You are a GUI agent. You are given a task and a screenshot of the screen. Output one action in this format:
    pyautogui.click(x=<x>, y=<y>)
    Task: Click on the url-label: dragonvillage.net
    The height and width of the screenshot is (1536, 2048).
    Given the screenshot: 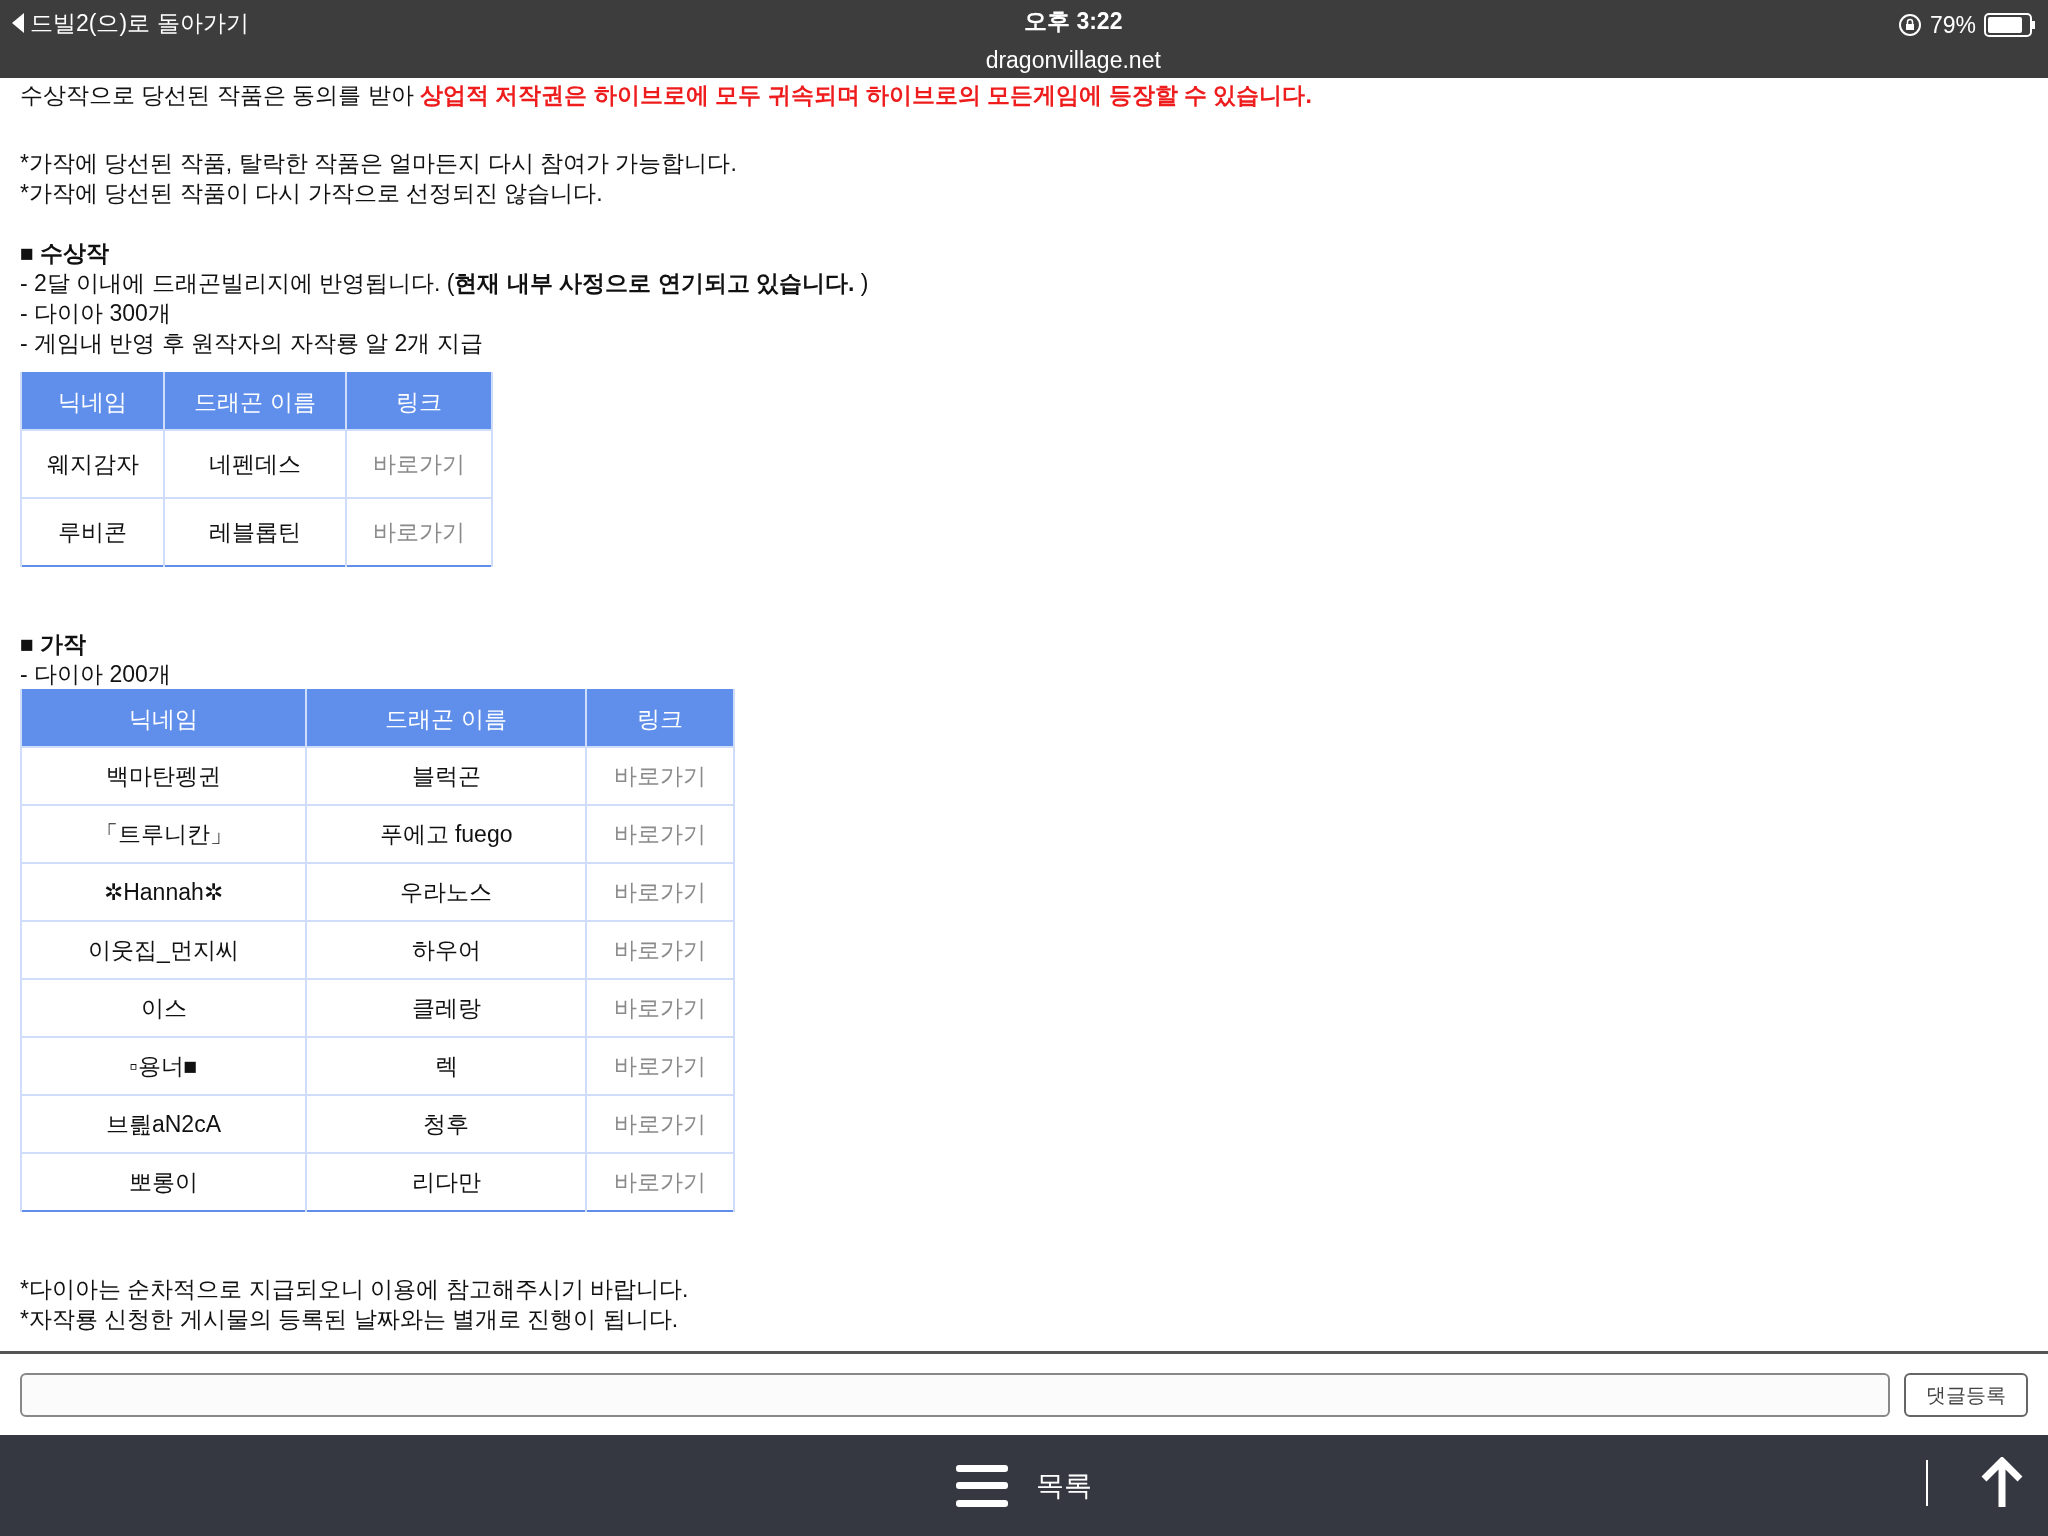 What is the action you would take?
    pyautogui.click(x=1073, y=59)
    